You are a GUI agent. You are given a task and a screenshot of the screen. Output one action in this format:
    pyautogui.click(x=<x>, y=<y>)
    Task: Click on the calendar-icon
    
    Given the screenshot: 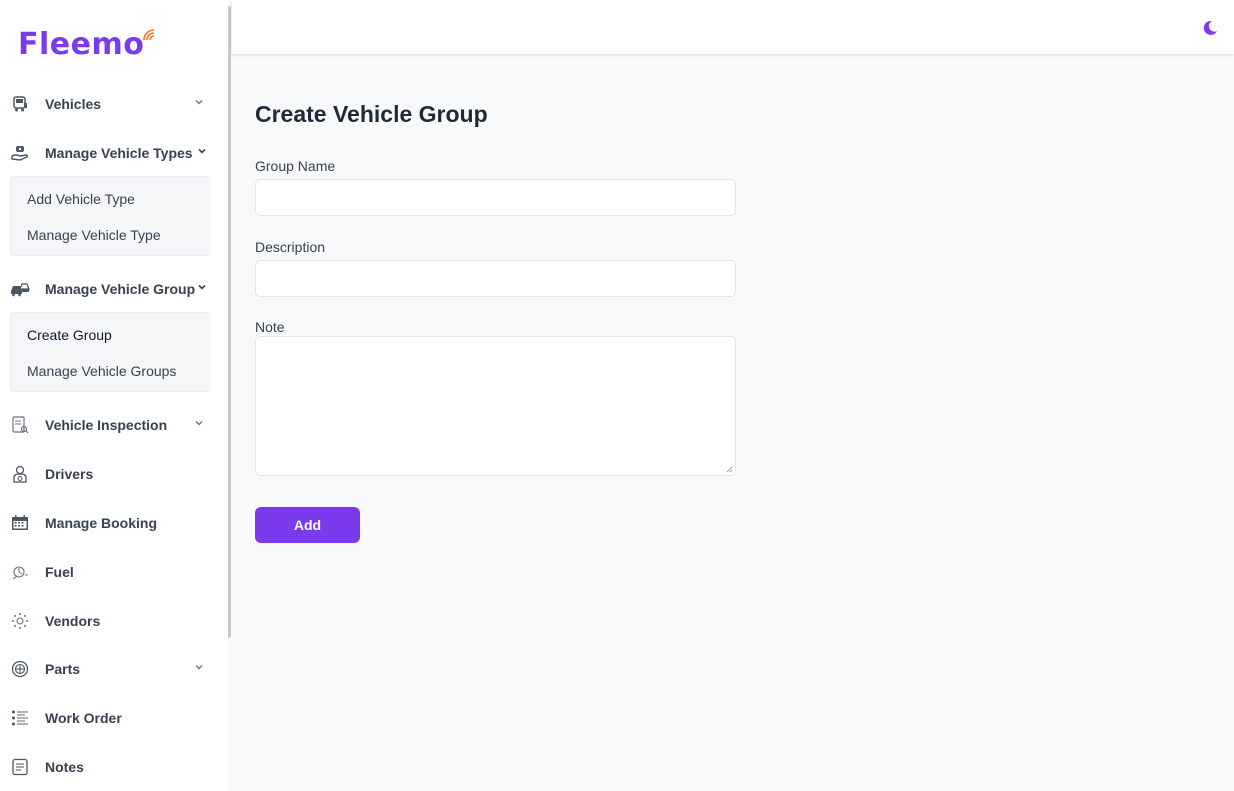 What is the action you would take?
    pyautogui.click(x=20, y=523)
    